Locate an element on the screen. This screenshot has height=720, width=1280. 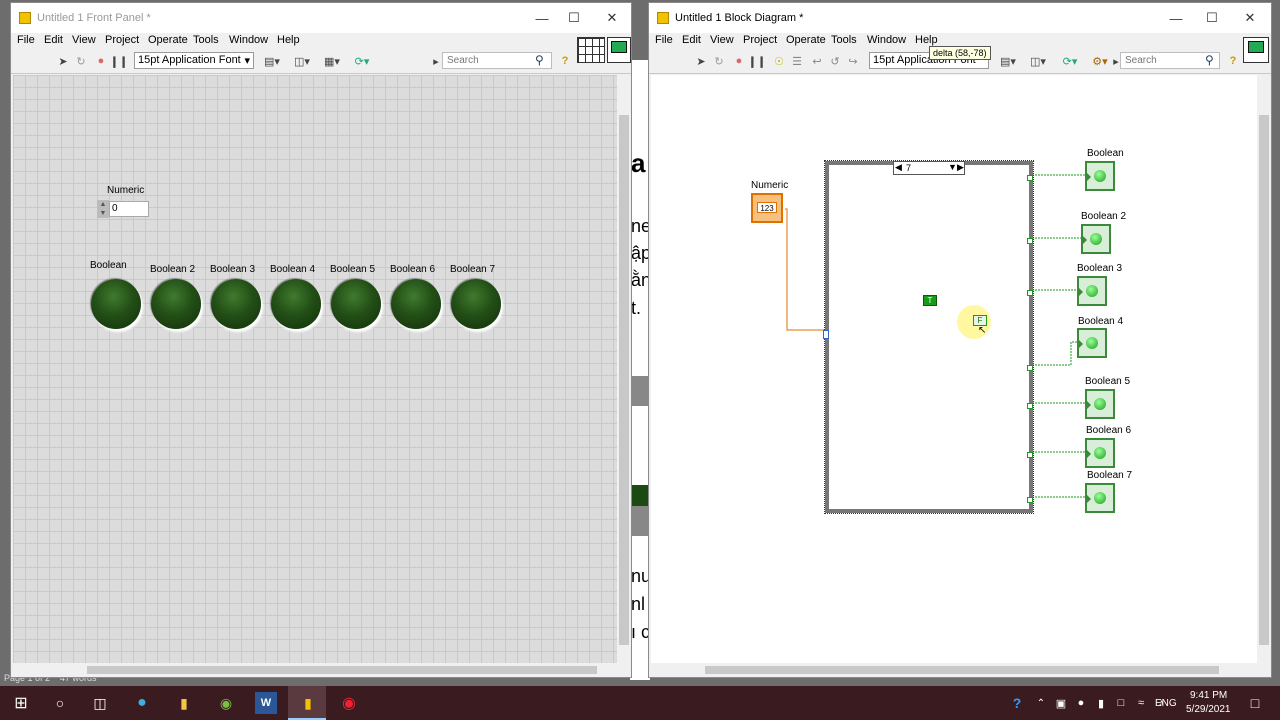
increment-decrement-icon: ▲ ▼ is located at coordinates (103, 209).